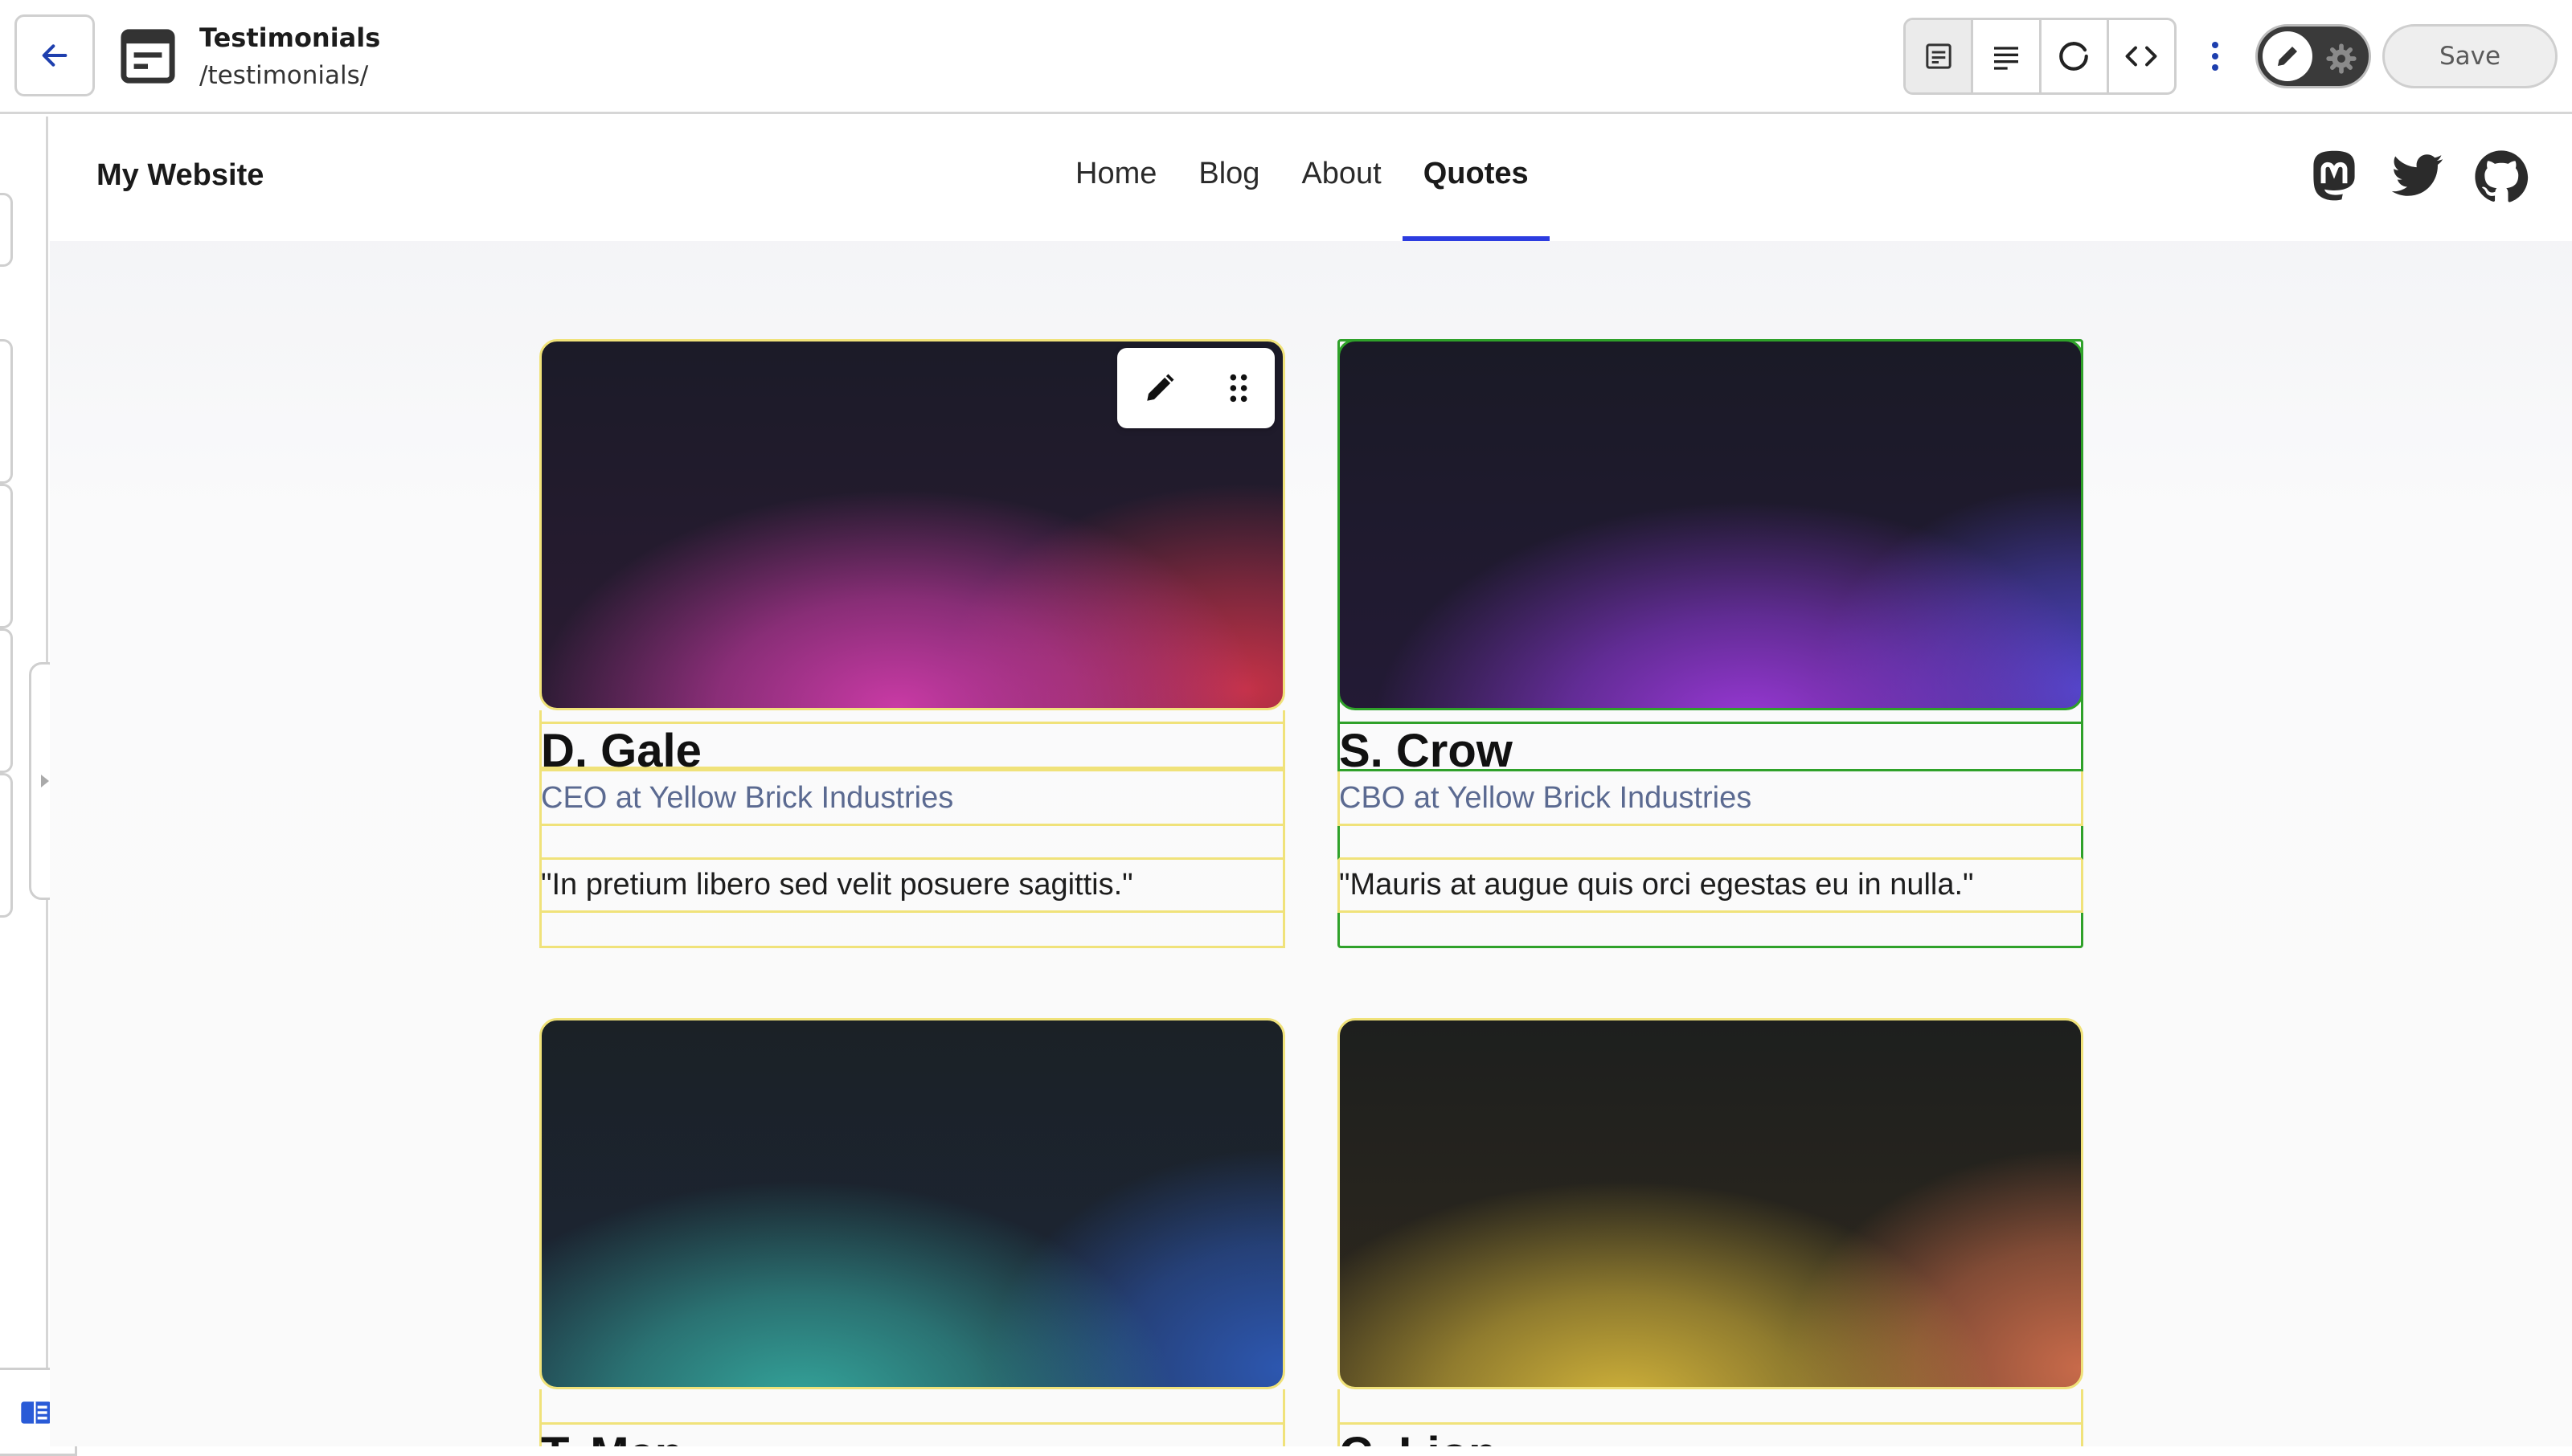  Describe the element at coordinates (912, 930) in the screenshot. I see `bottom-block-outline` at that location.